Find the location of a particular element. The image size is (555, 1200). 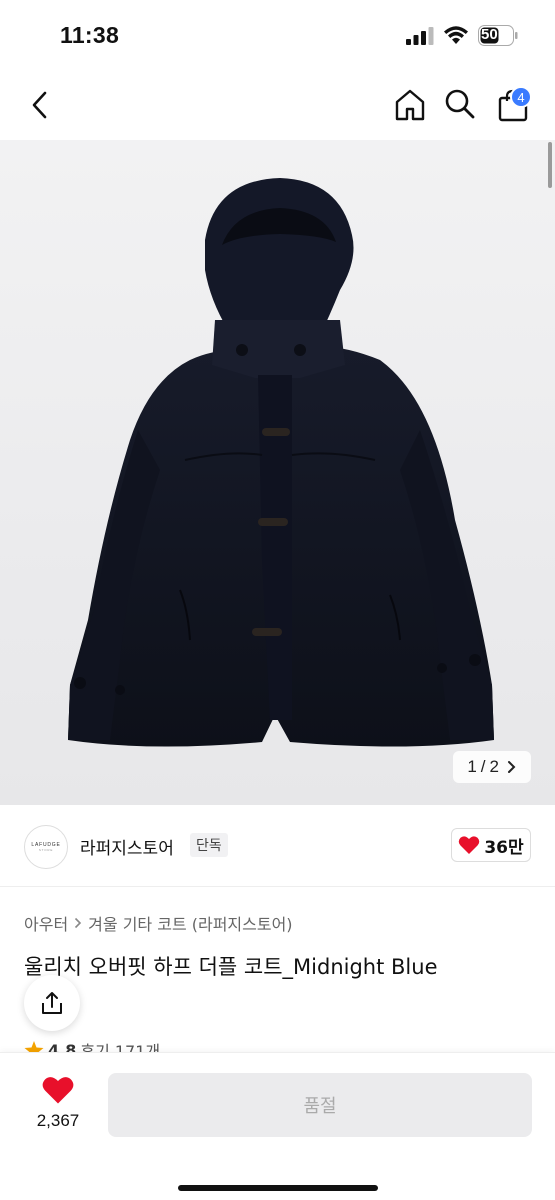

cellular-signal-icon is located at coordinates (420, 36).